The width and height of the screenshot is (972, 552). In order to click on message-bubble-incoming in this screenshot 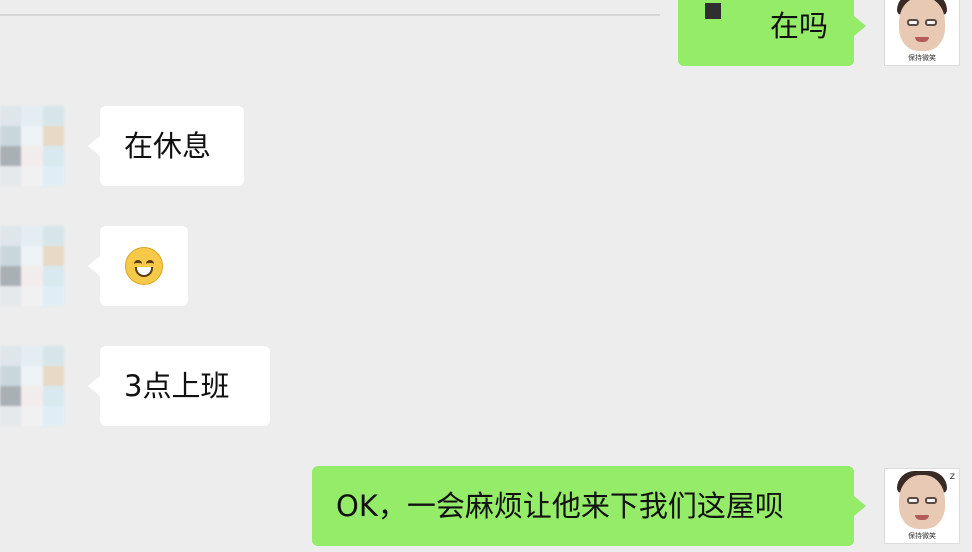, I will do `click(138, 266)`.